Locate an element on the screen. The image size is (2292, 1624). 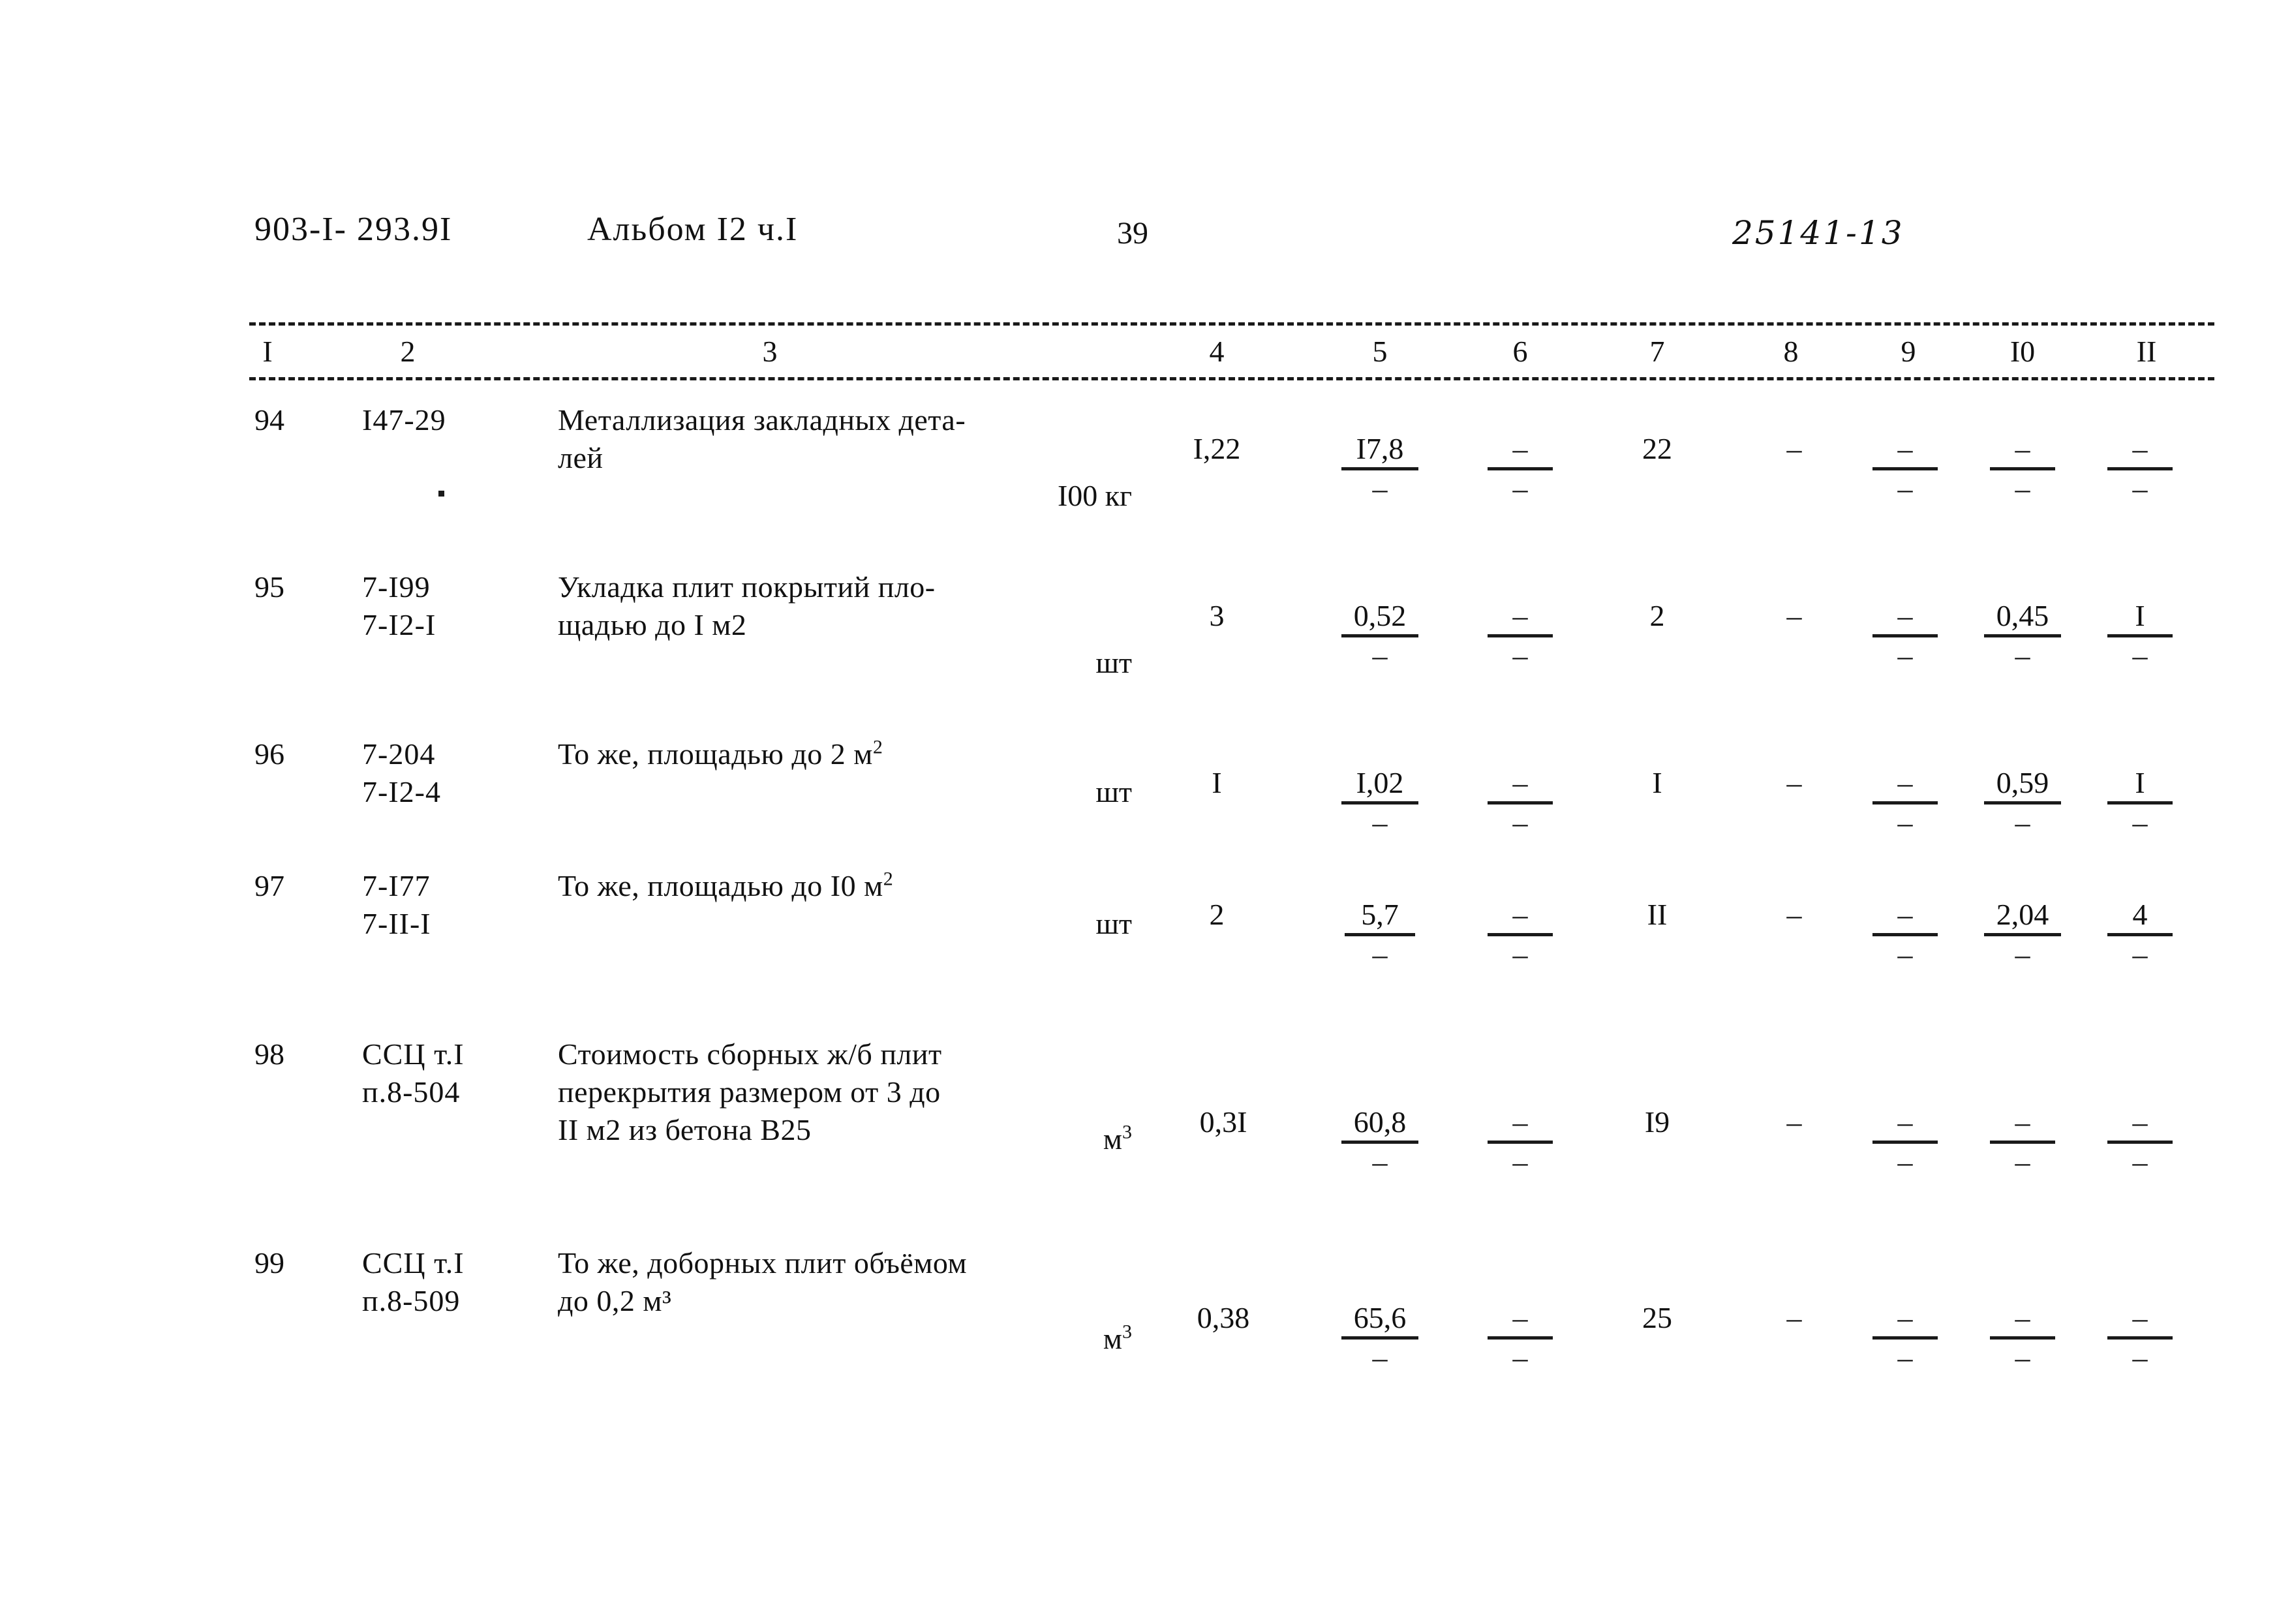
row-text-1-label: То же, площадью до I0 м is located at coordinates (720, 886).